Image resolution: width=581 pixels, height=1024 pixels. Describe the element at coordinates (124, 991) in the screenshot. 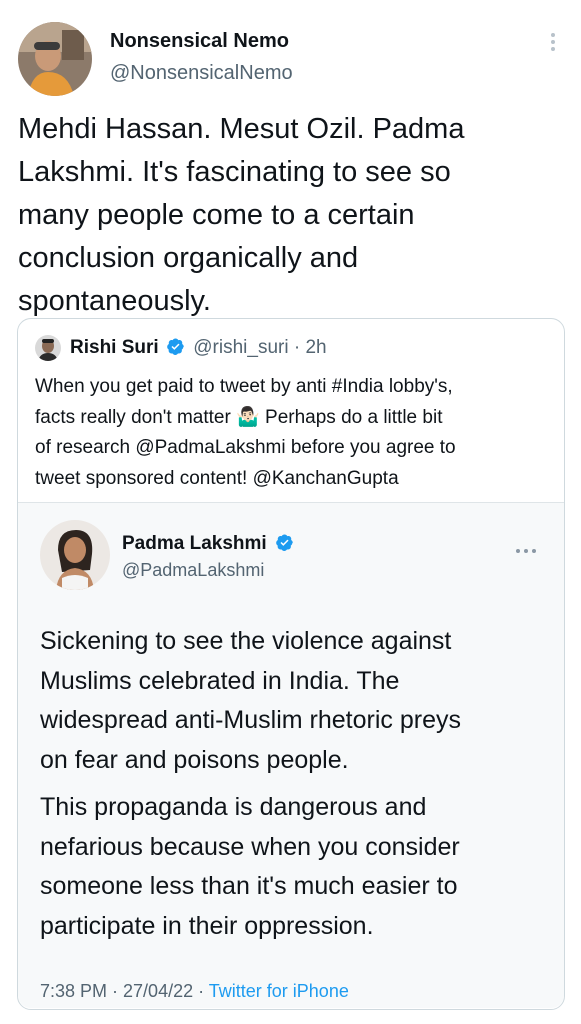

I see `timestamp: 7:38 PM · 27/04/22 ·` at that location.